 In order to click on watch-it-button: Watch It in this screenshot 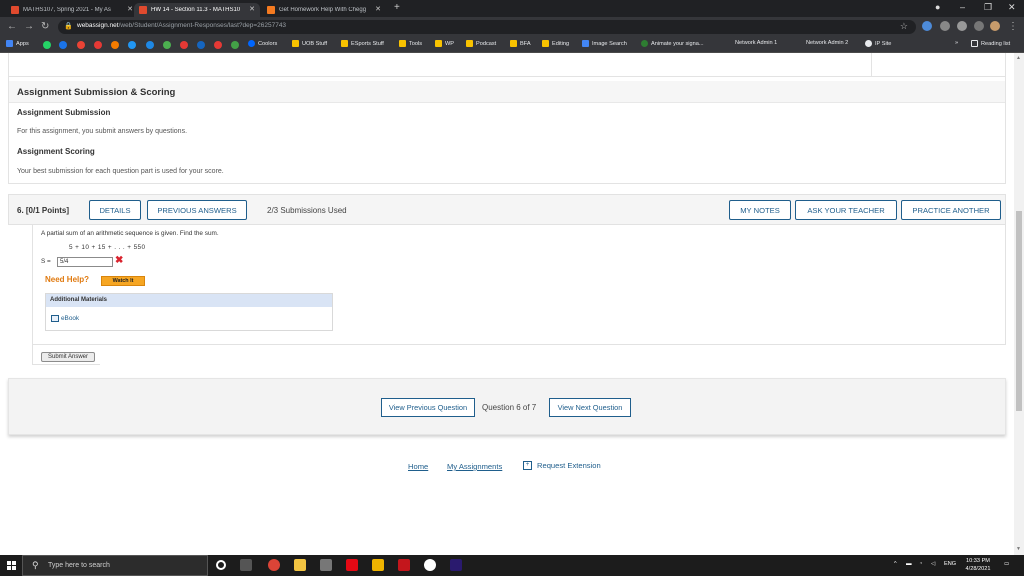, I will do `click(123, 281)`.